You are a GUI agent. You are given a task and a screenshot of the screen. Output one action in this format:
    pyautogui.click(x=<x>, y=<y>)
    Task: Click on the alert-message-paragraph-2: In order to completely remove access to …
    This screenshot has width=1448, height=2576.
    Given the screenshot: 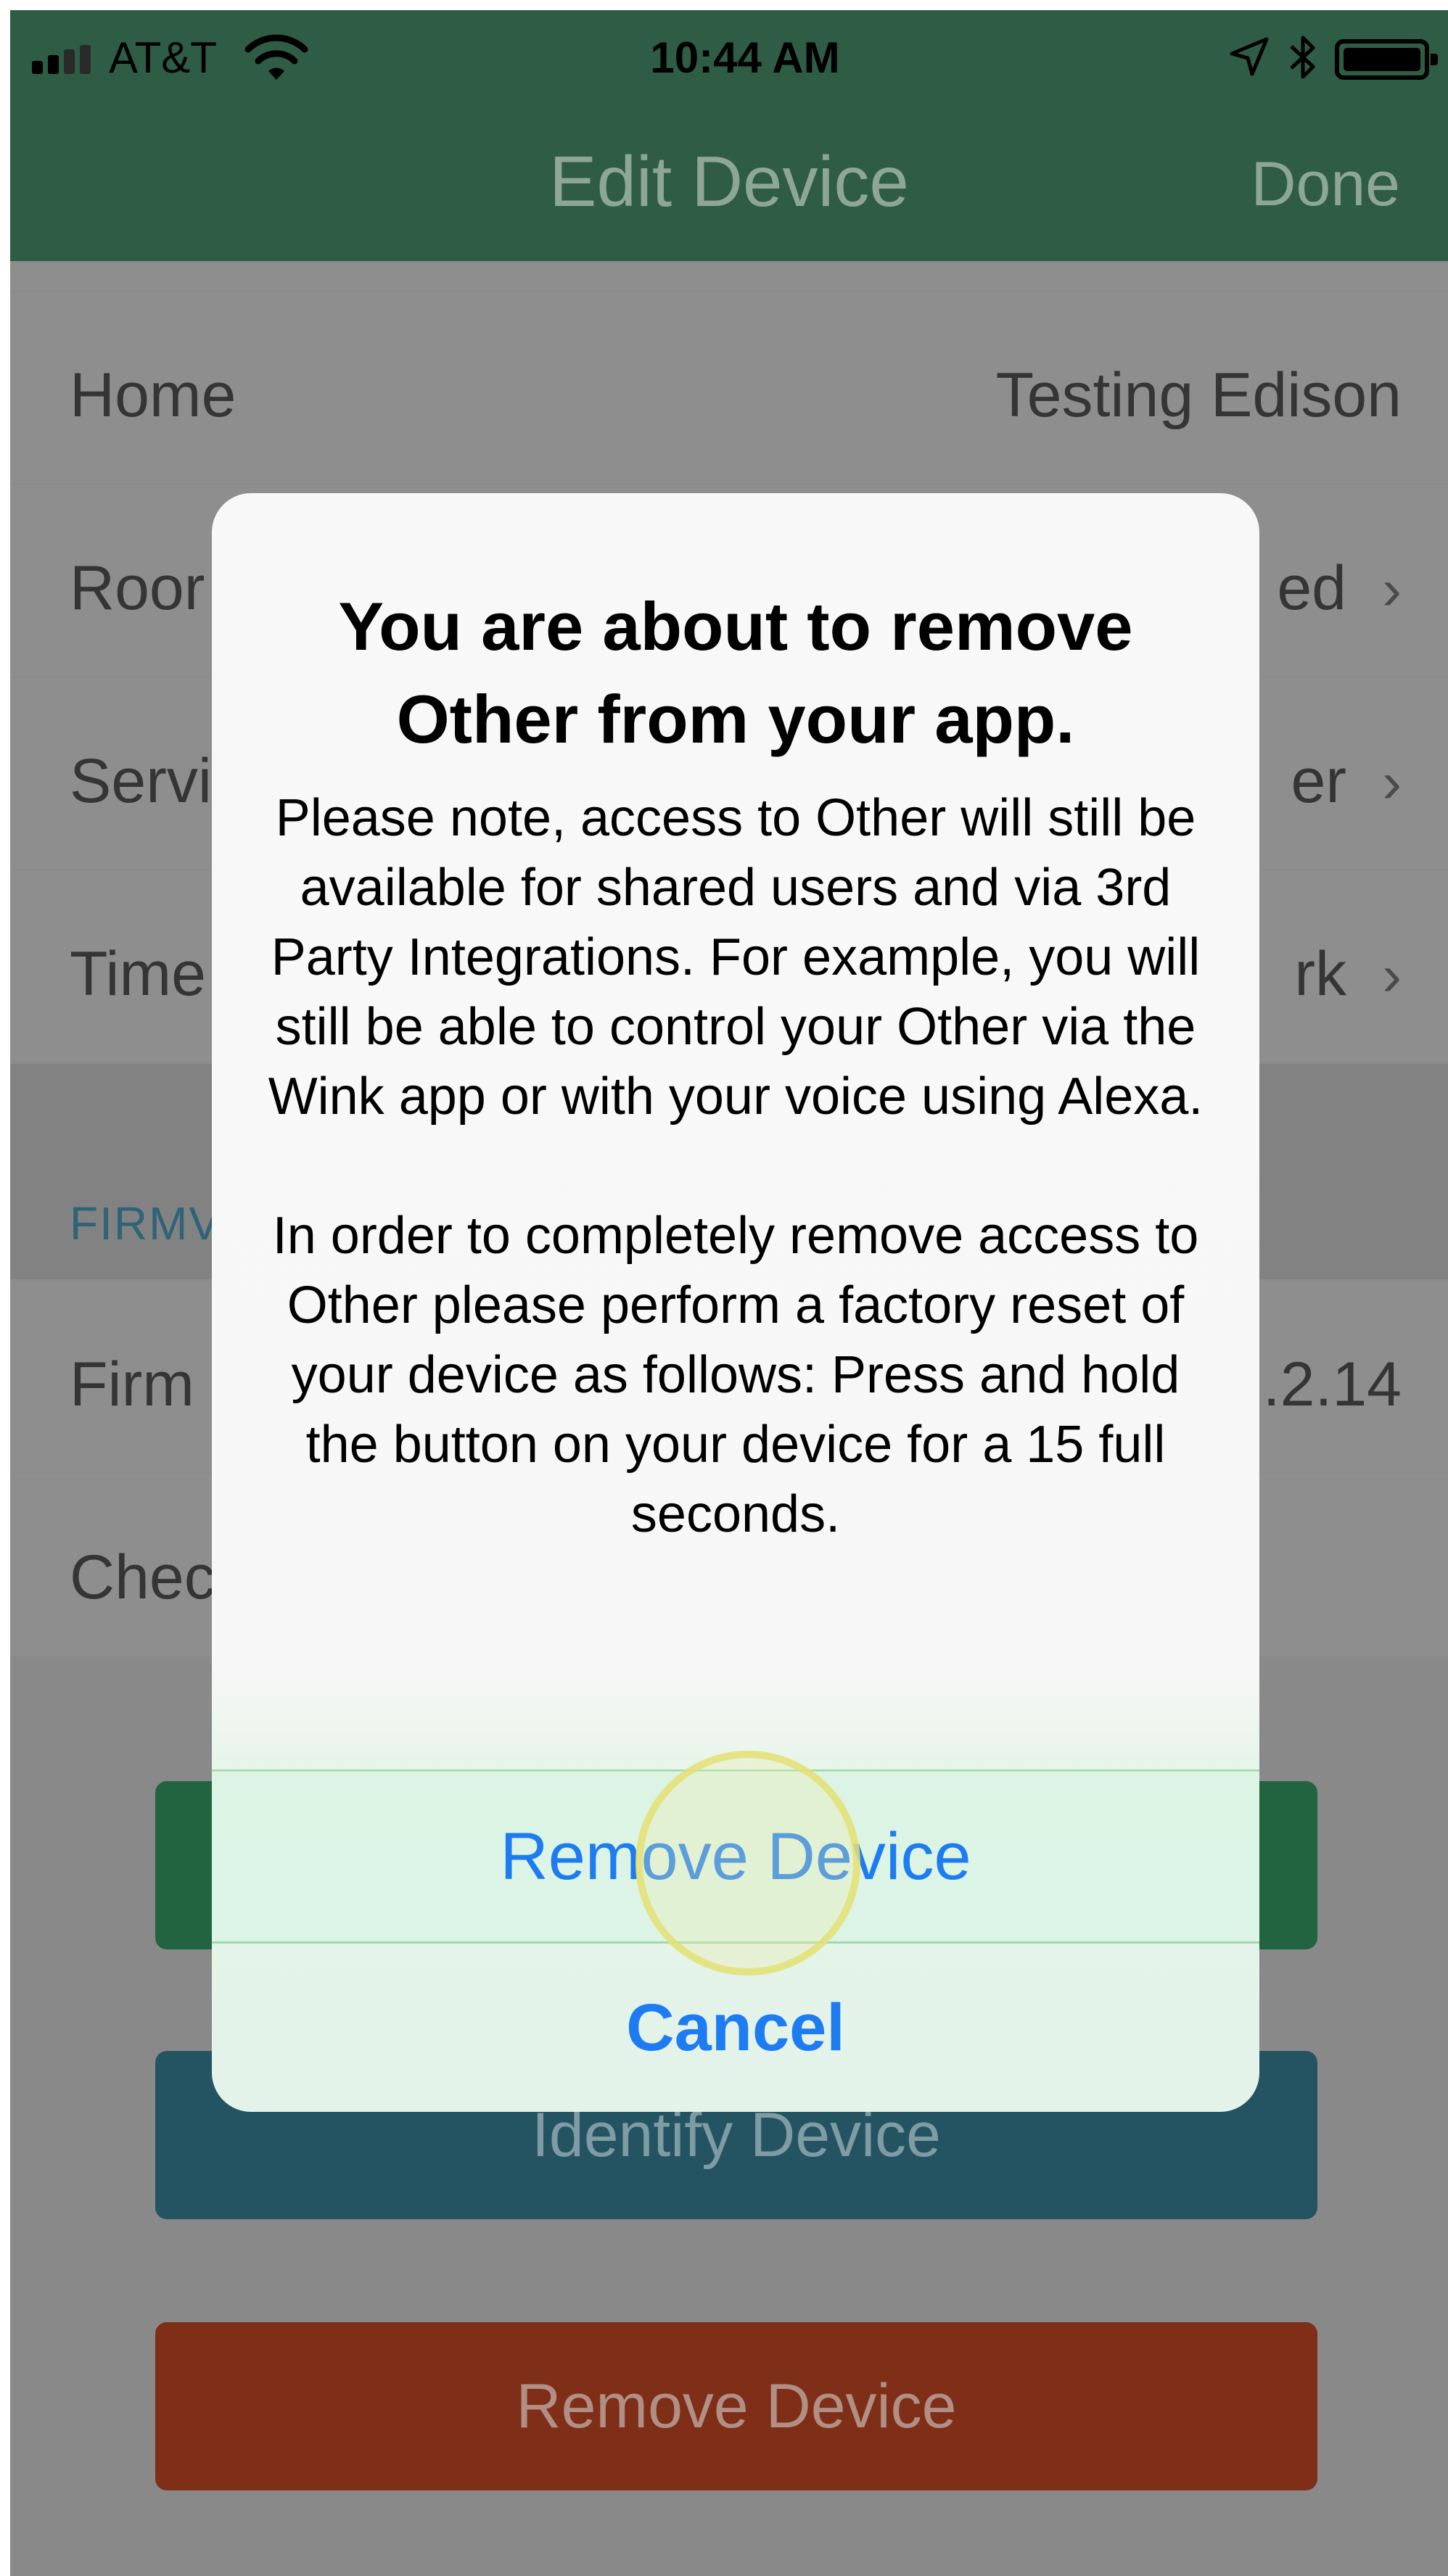 What is the action you would take?
    pyautogui.click(x=735, y=1375)
    